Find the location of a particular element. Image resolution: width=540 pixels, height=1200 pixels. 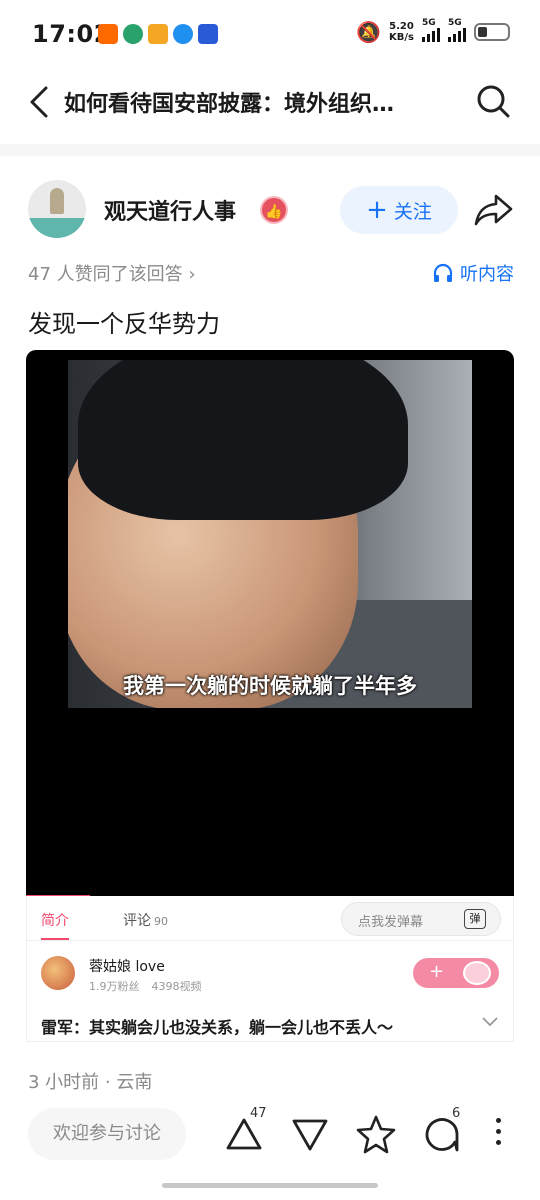

follow-button: + 关注 is located at coordinates (399, 210).